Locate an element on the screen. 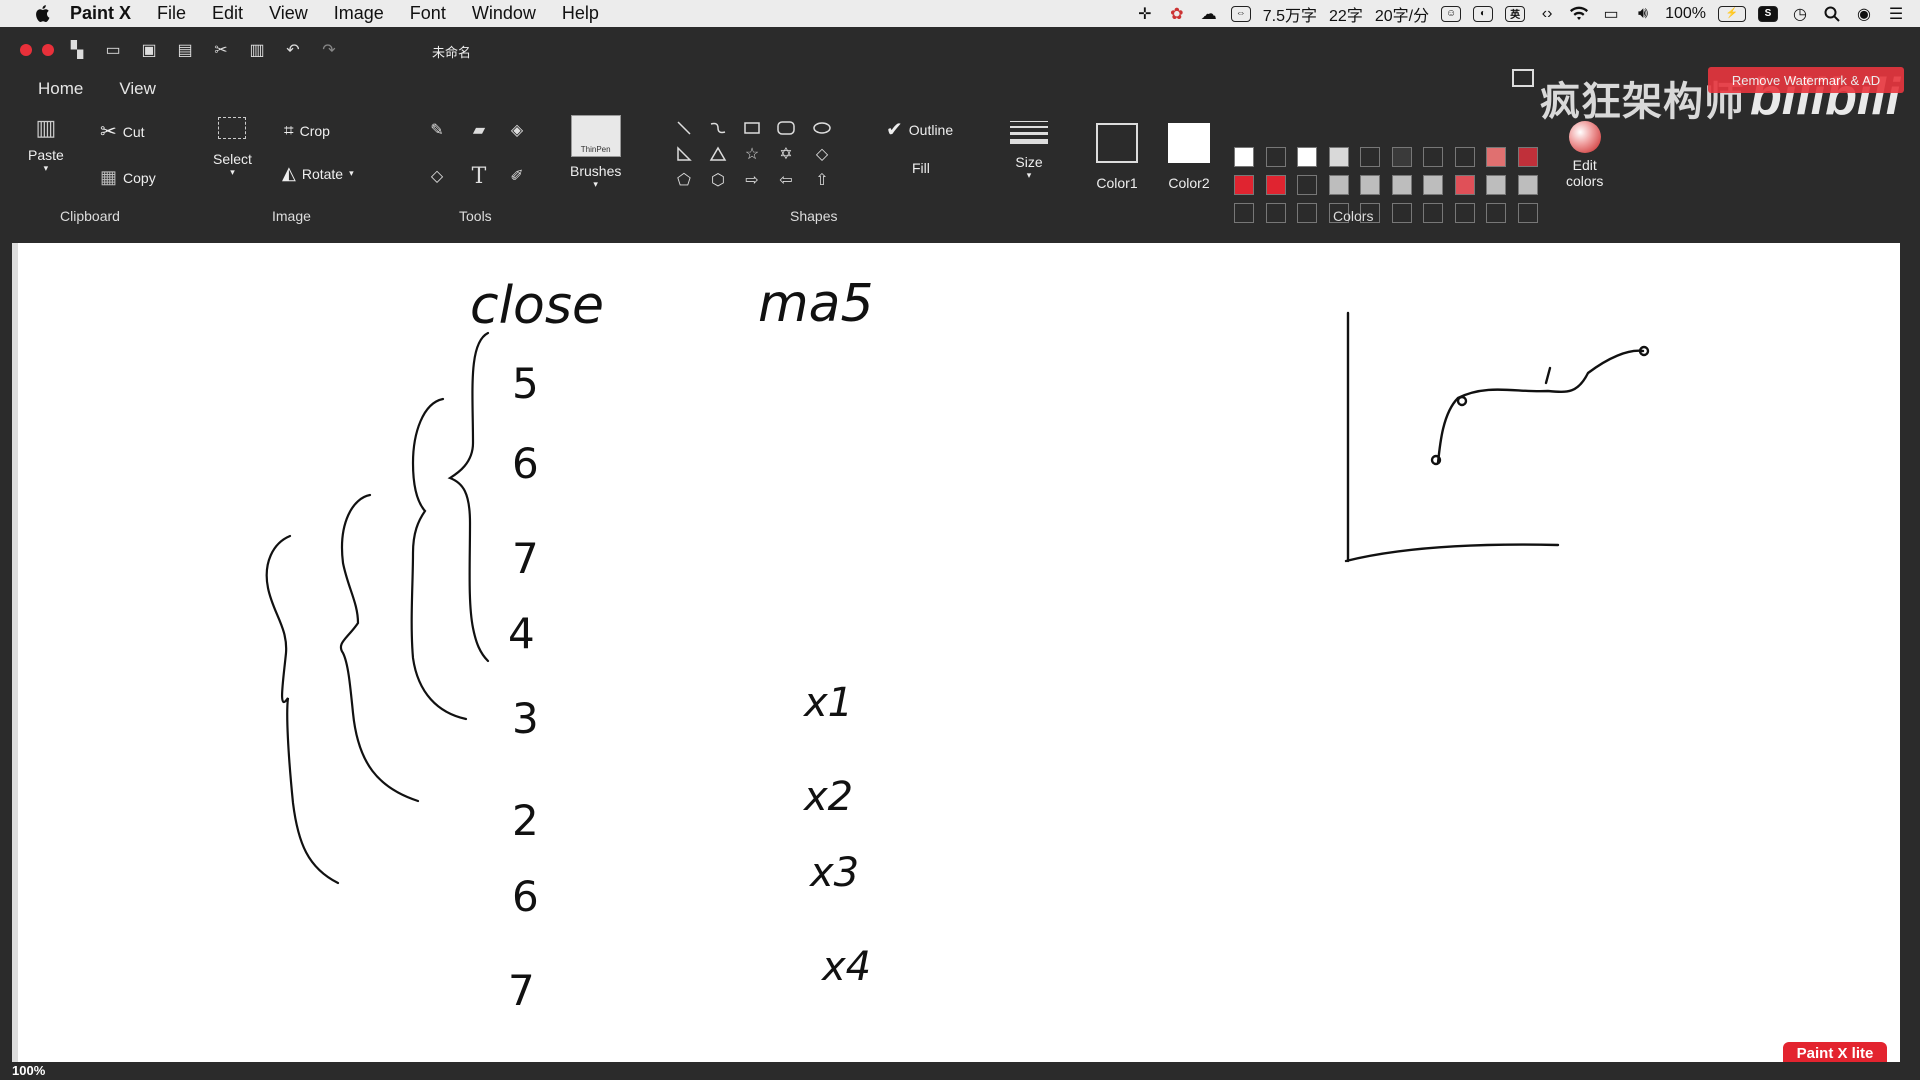  cut-icon: ✂ is located at coordinates (221, 50).